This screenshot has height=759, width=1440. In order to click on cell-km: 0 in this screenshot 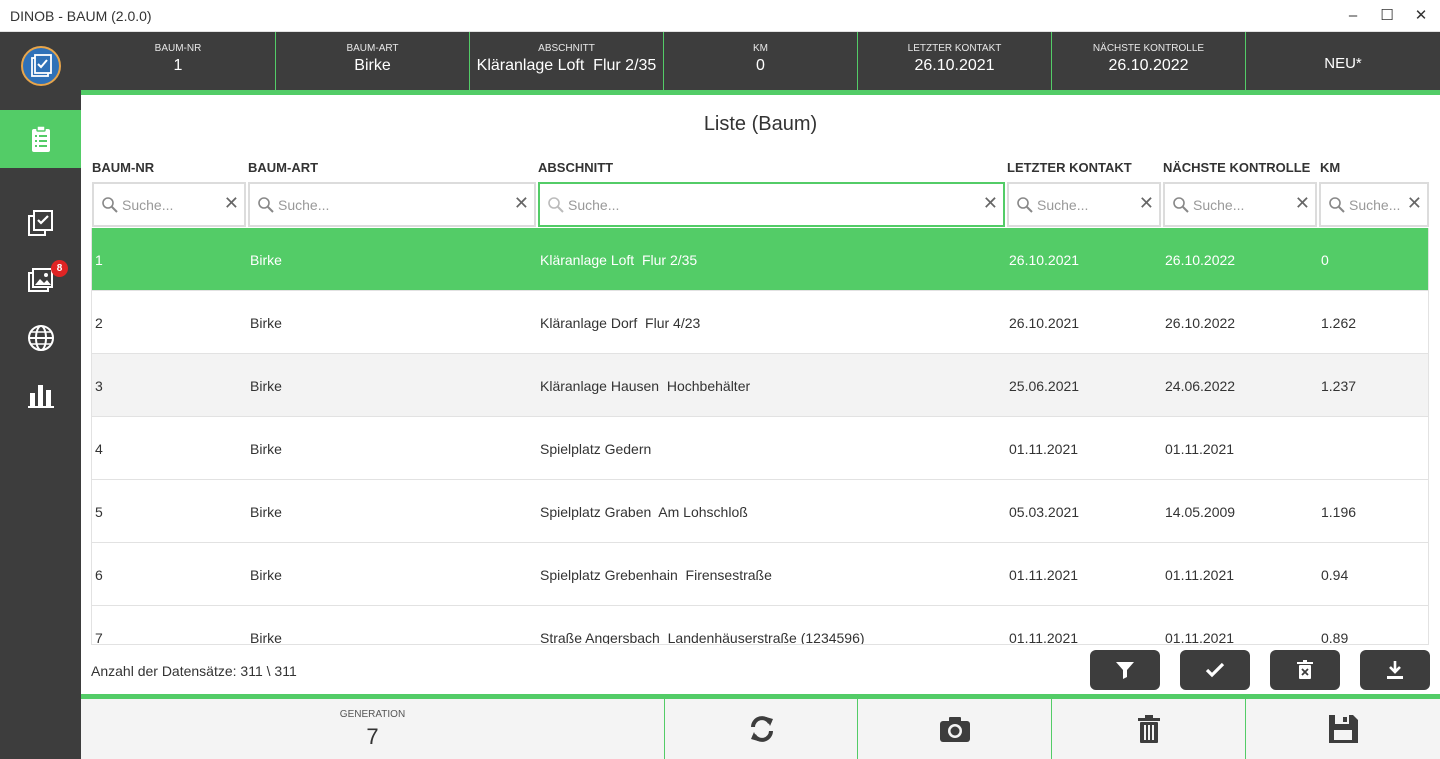, I will do `click(1325, 260)`.